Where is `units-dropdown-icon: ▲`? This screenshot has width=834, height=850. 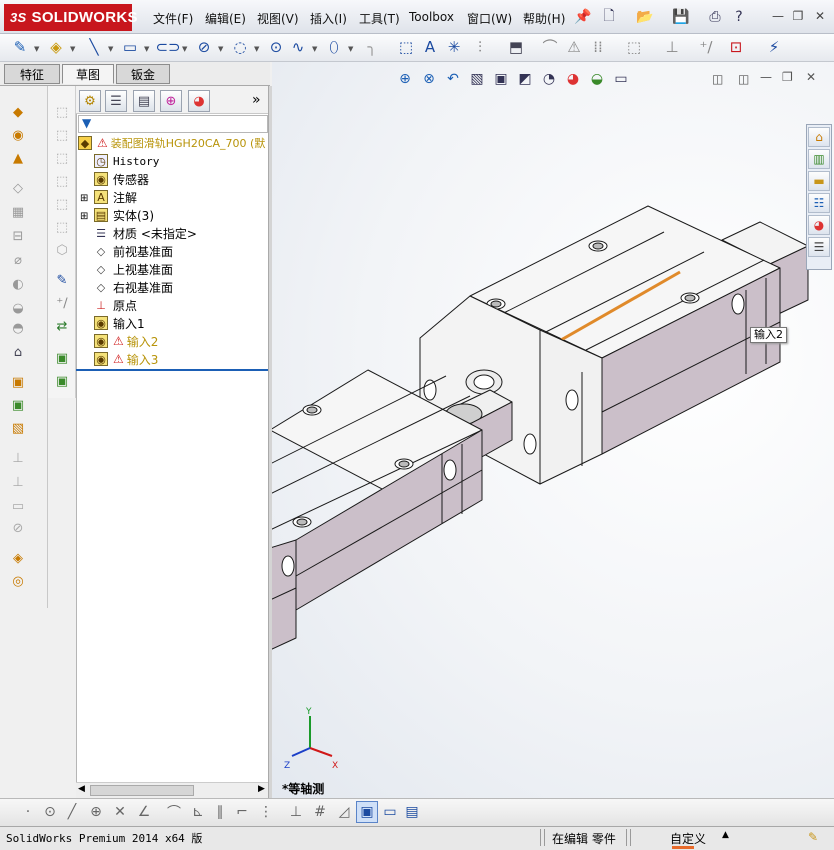
units-dropdown-icon: ▲ is located at coordinates (725, 835).